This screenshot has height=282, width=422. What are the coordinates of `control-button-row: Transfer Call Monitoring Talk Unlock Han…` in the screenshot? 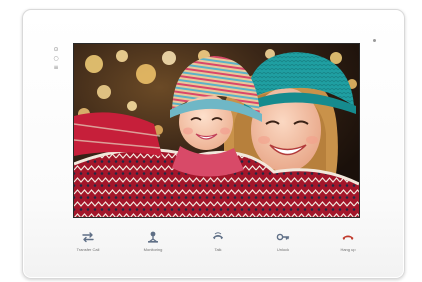 It's located at (218, 246).